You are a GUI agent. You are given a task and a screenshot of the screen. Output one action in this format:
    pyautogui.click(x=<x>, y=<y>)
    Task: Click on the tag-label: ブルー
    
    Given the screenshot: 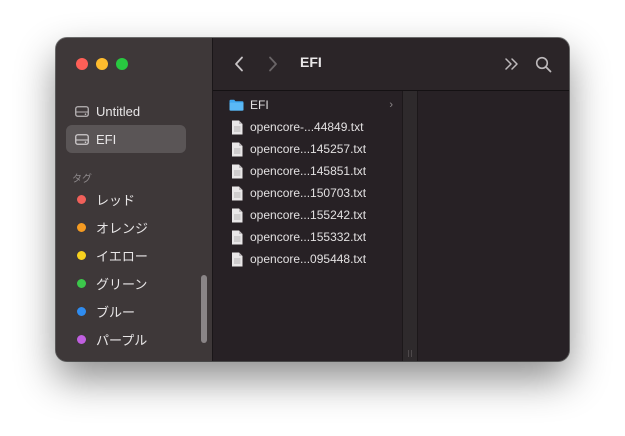 What is the action you would take?
    pyautogui.click(x=116, y=312)
    